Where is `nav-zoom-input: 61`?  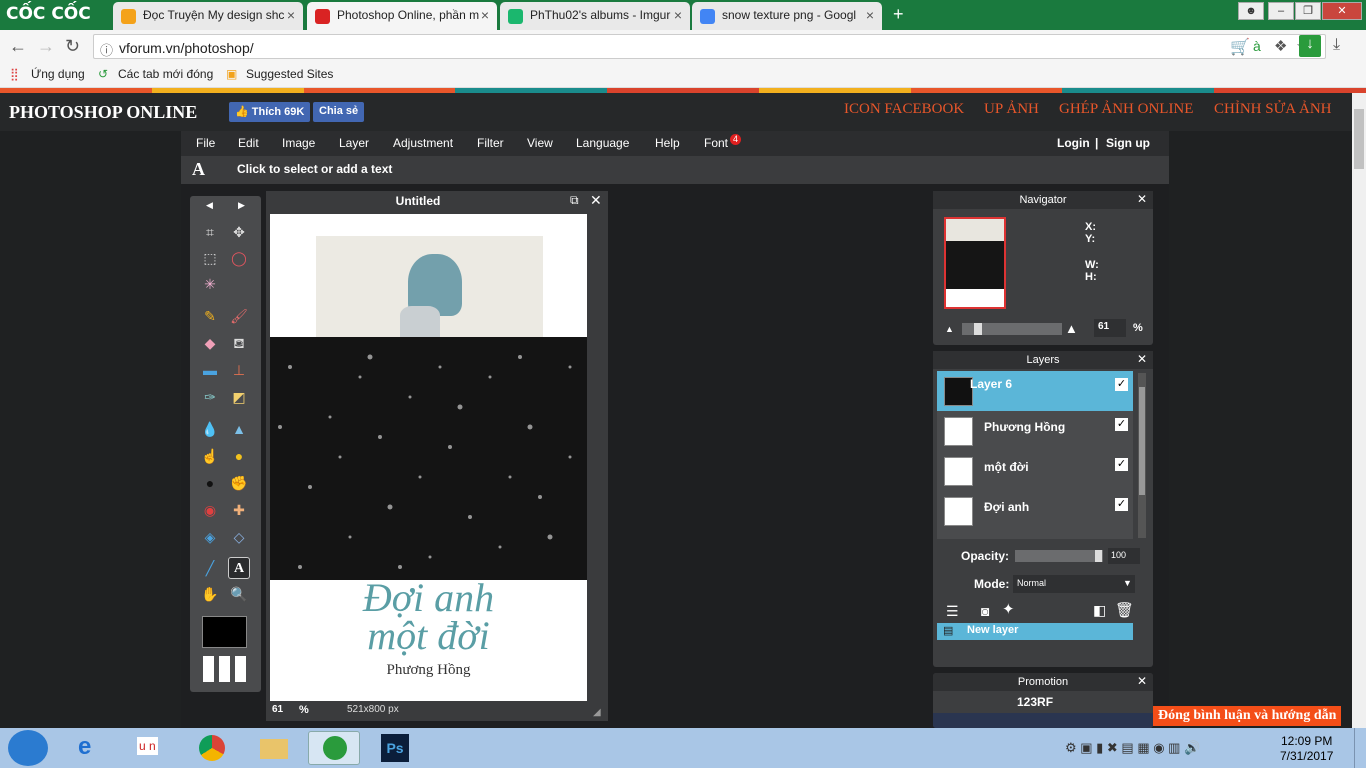
nav-zoom-input: 61 is located at coordinates (1110, 328).